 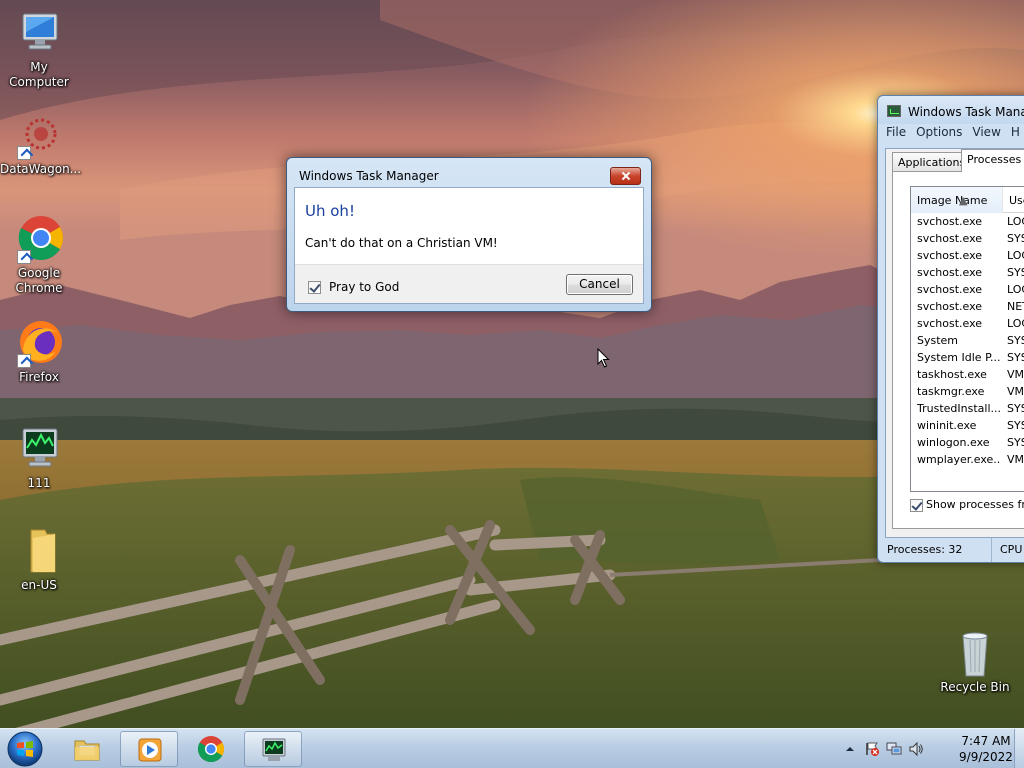 What do you see at coordinates (469, 226) in the screenshot?
I see `dialog-main-area: Uh oh! Can't do that on a Christian VM!` at bounding box center [469, 226].